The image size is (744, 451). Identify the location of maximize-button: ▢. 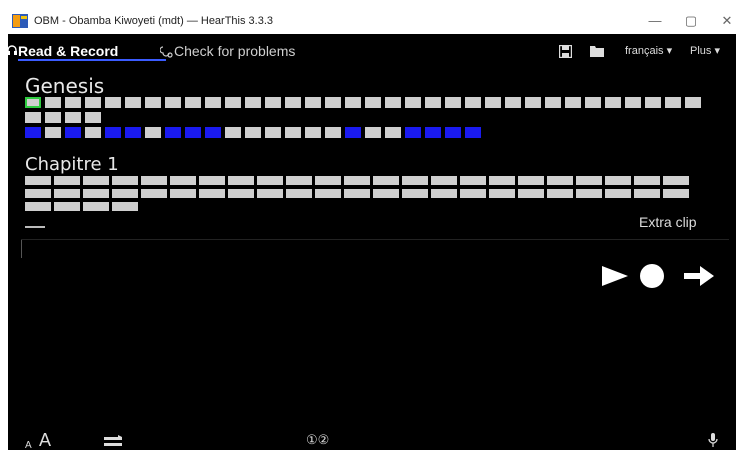
(691, 21).